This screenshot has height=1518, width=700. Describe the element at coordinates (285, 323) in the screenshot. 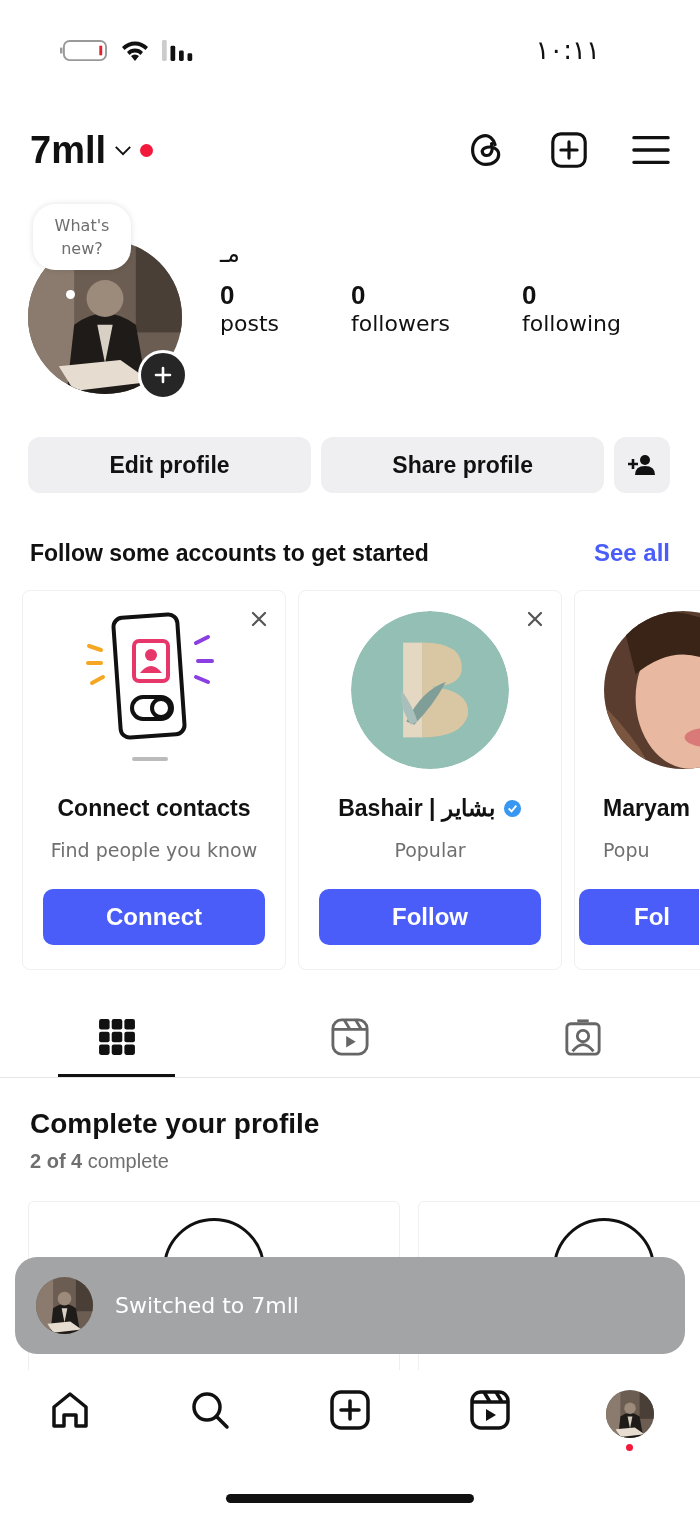

I see `stat-label: posts` at that location.